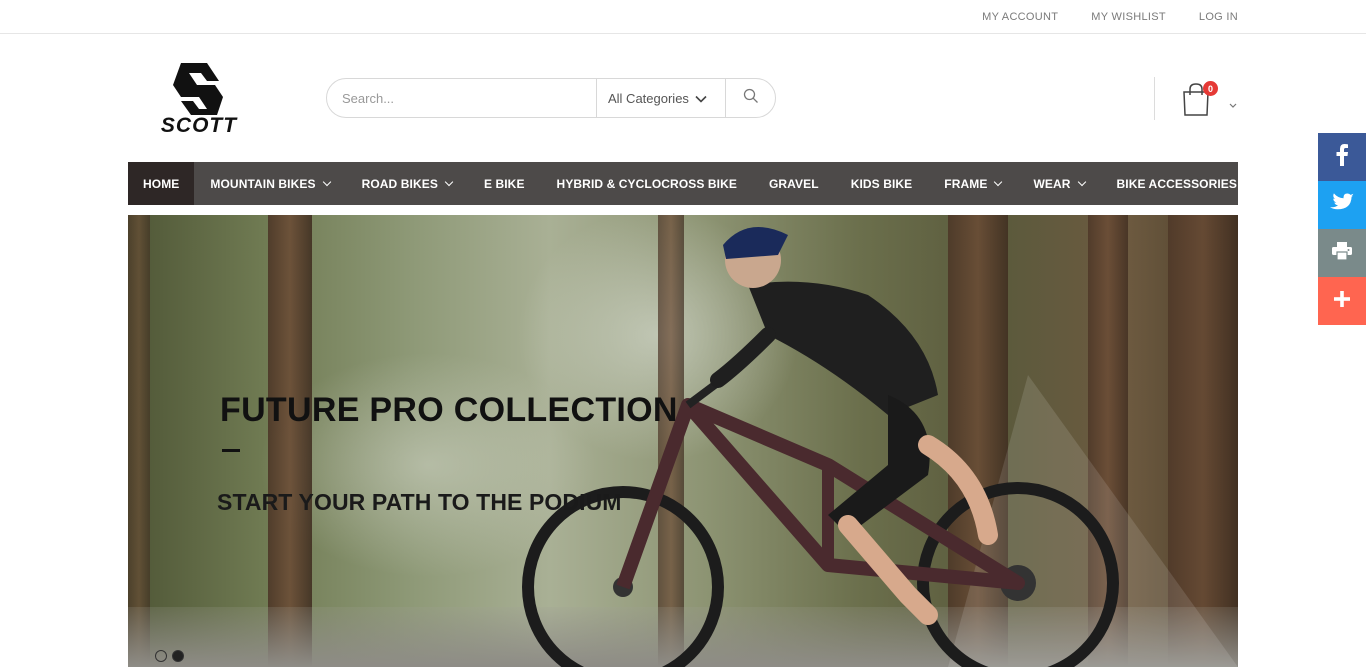  I want to click on share-bar, so click(1342, 229).